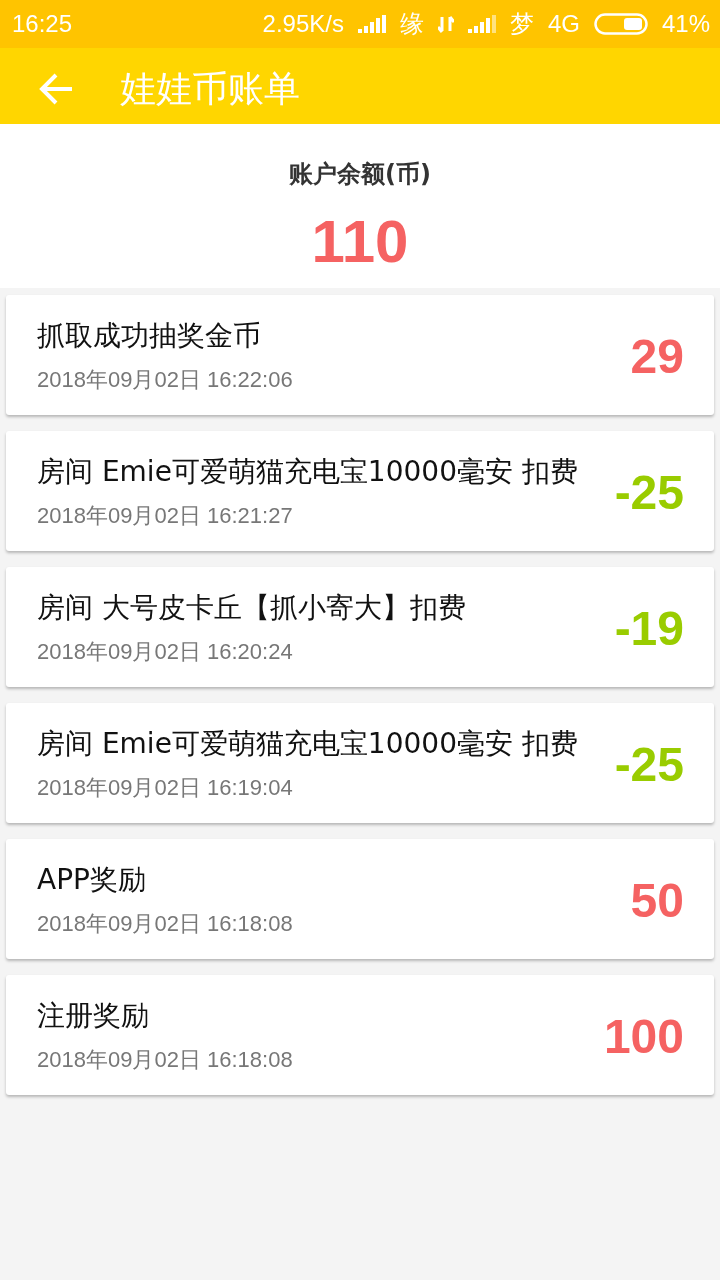  What do you see at coordinates (303, 24) in the screenshot?
I see `network-speed: 2.95K/s` at bounding box center [303, 24].